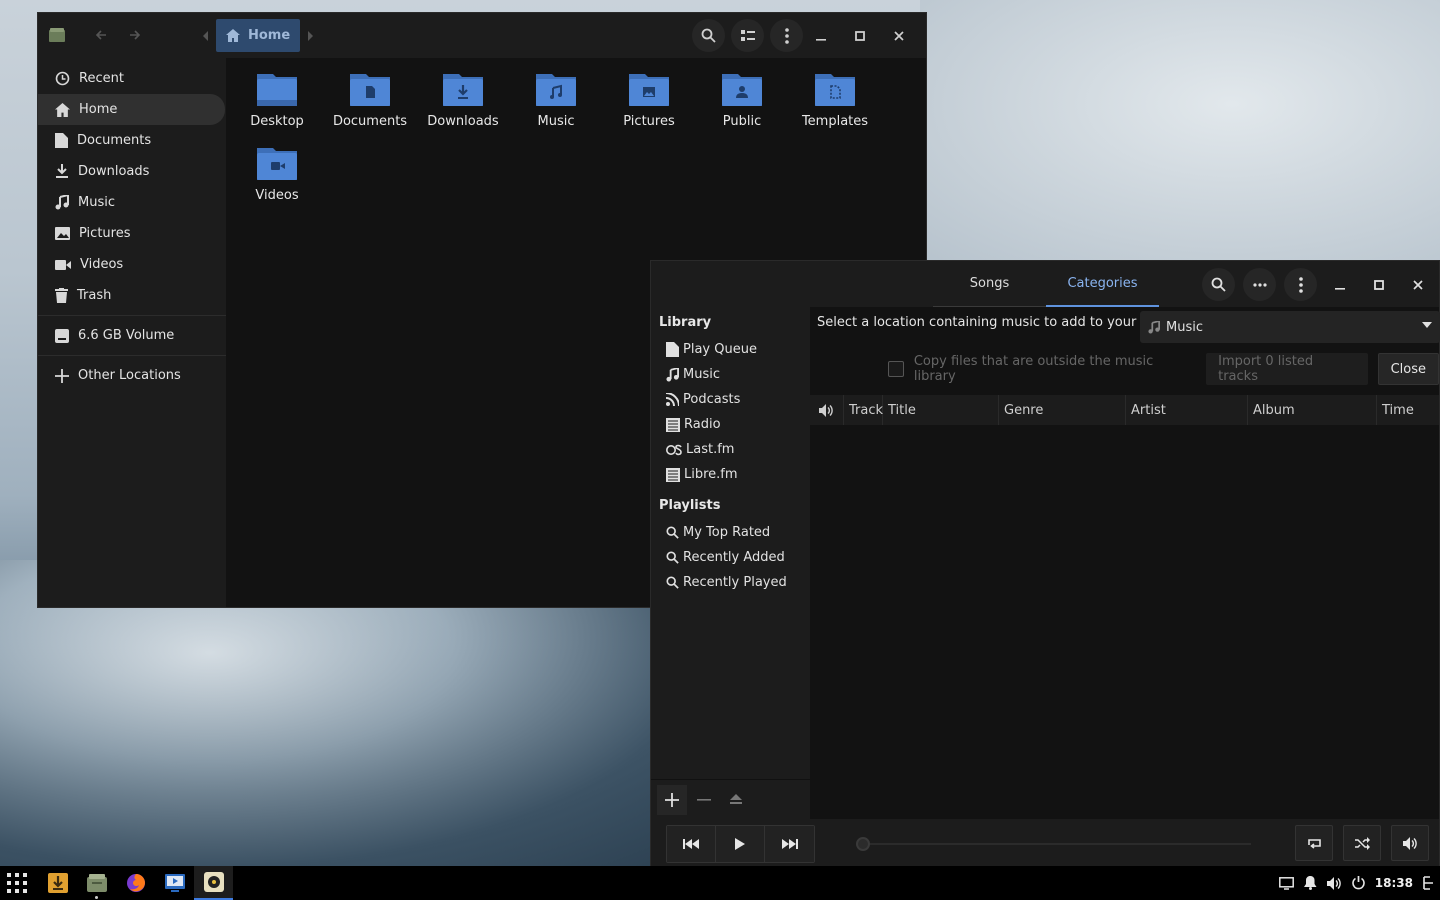 The height and width of the screenshot is (900, 1440). I want to click on playlist-item-top-rated: My Top Rated, so click(730, 532).